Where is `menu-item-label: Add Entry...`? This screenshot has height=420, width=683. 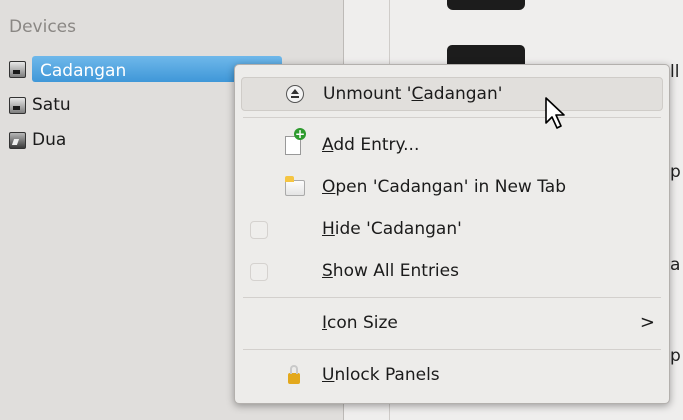 menu-item-label: Add Entry... is located at coordinates (371, 145).